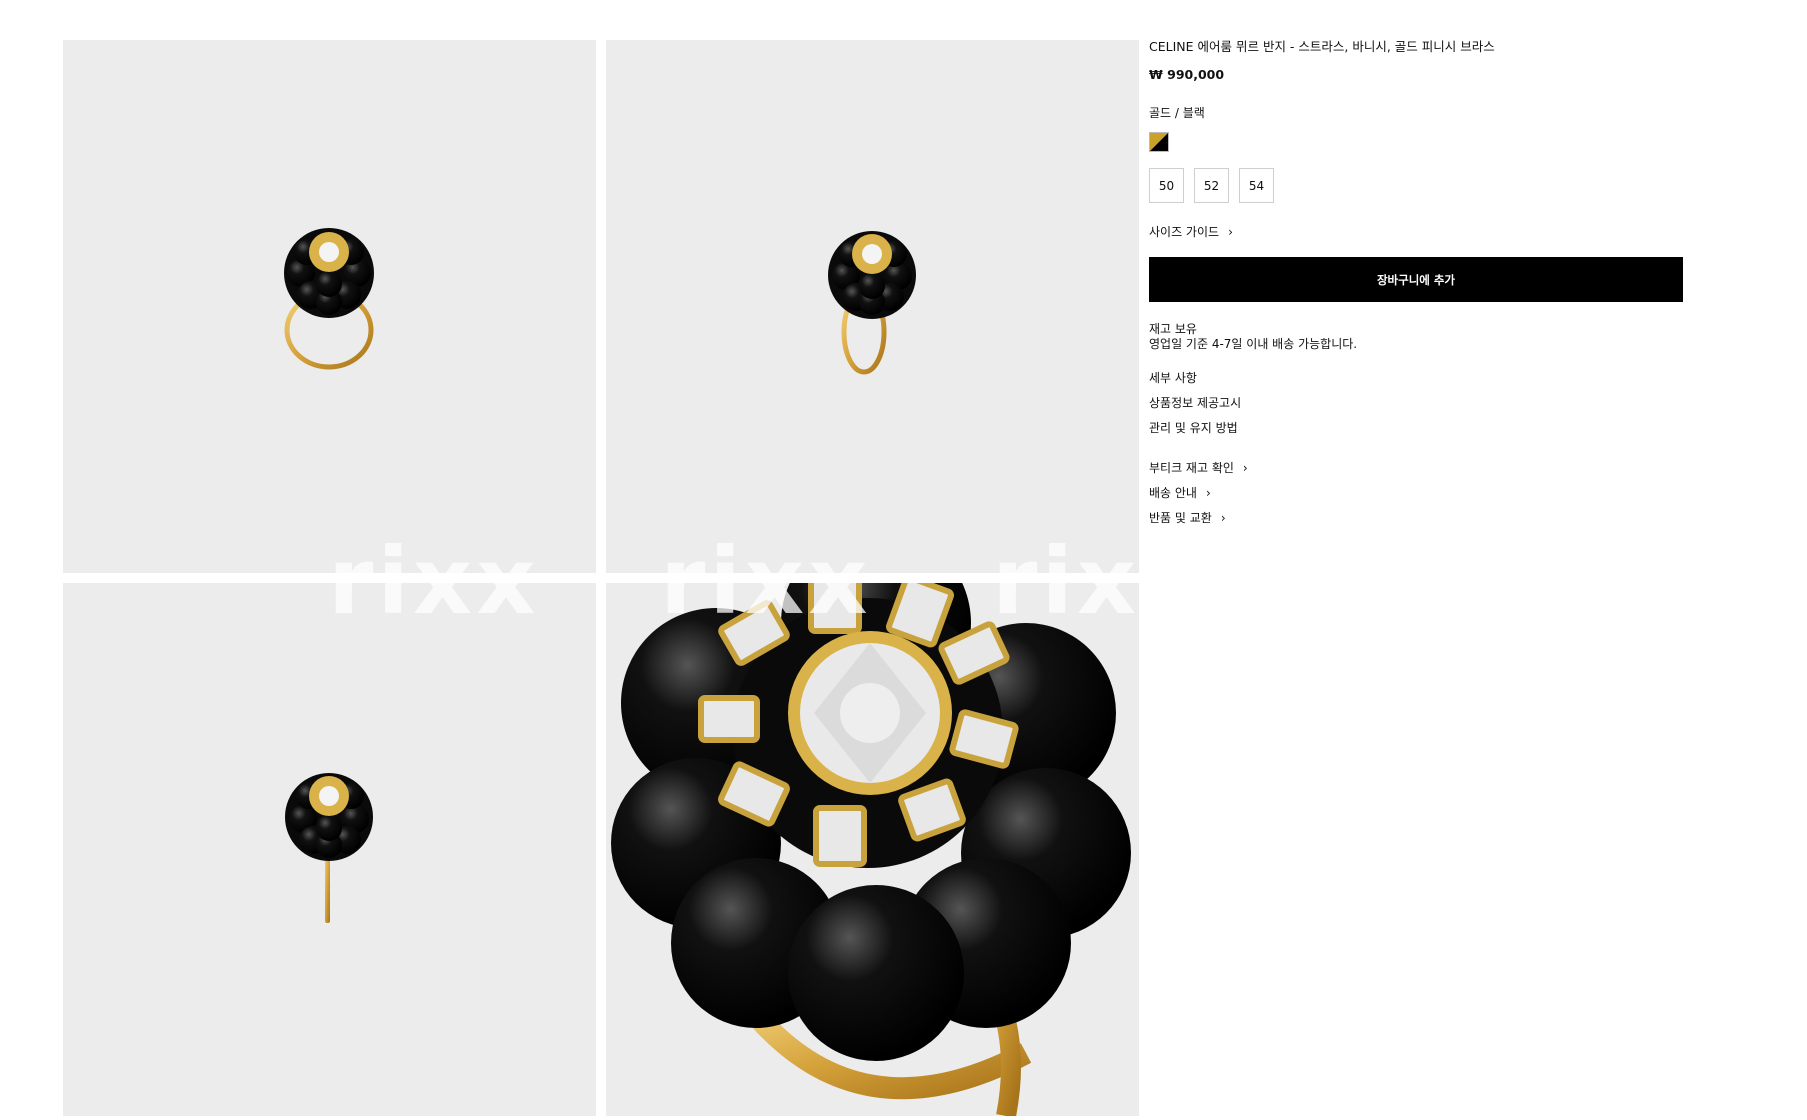  Describe the element at coordinates (1166, 185) in the screenshot. I see `size-option-50: 50` at that location.